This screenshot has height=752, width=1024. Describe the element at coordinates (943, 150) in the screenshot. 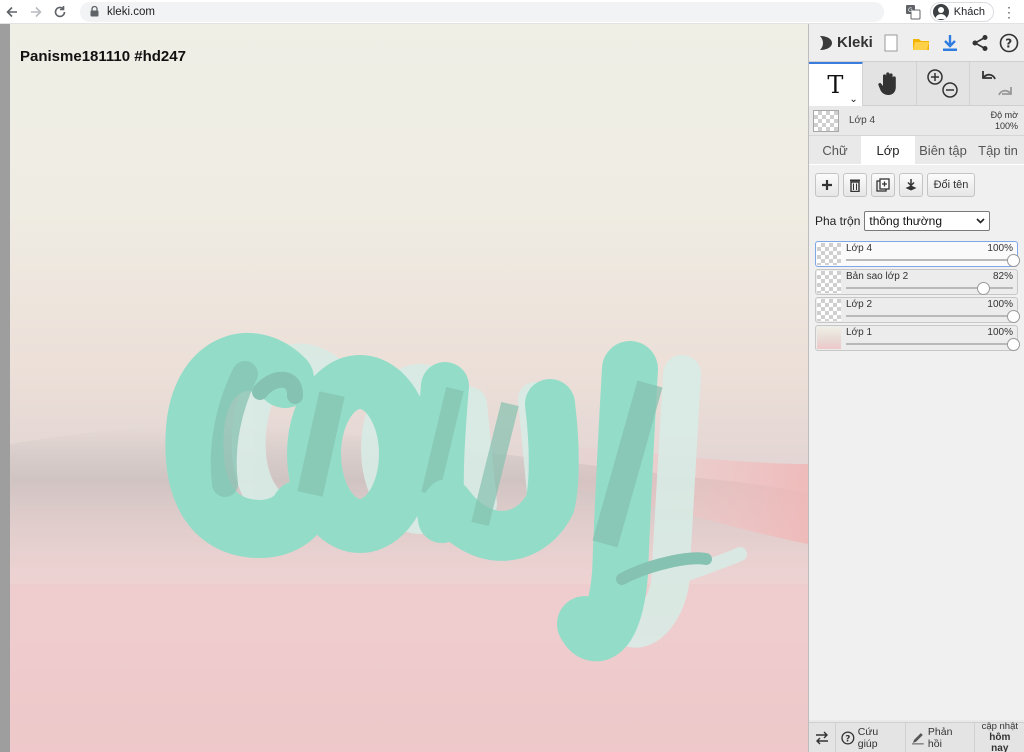

I see `tab-edit: Biên tập` at that location.